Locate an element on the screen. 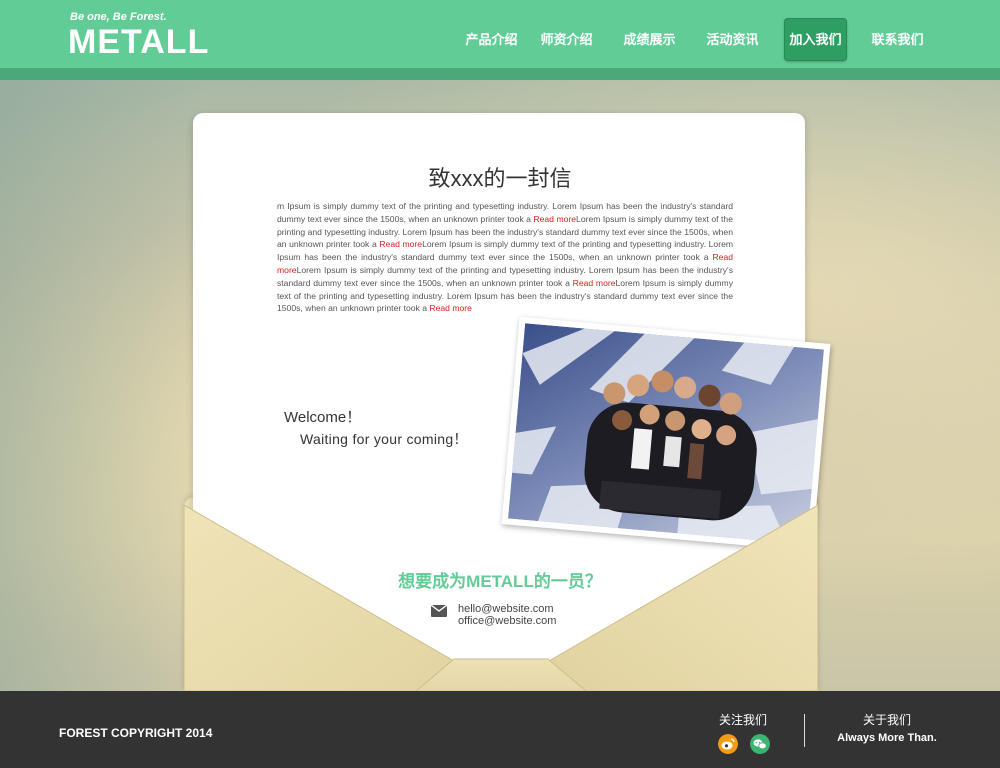 The height and width of the screenshot is (768, 1000). waiting-text: Waiting for your coming！ is located at coordinates (384, 439).